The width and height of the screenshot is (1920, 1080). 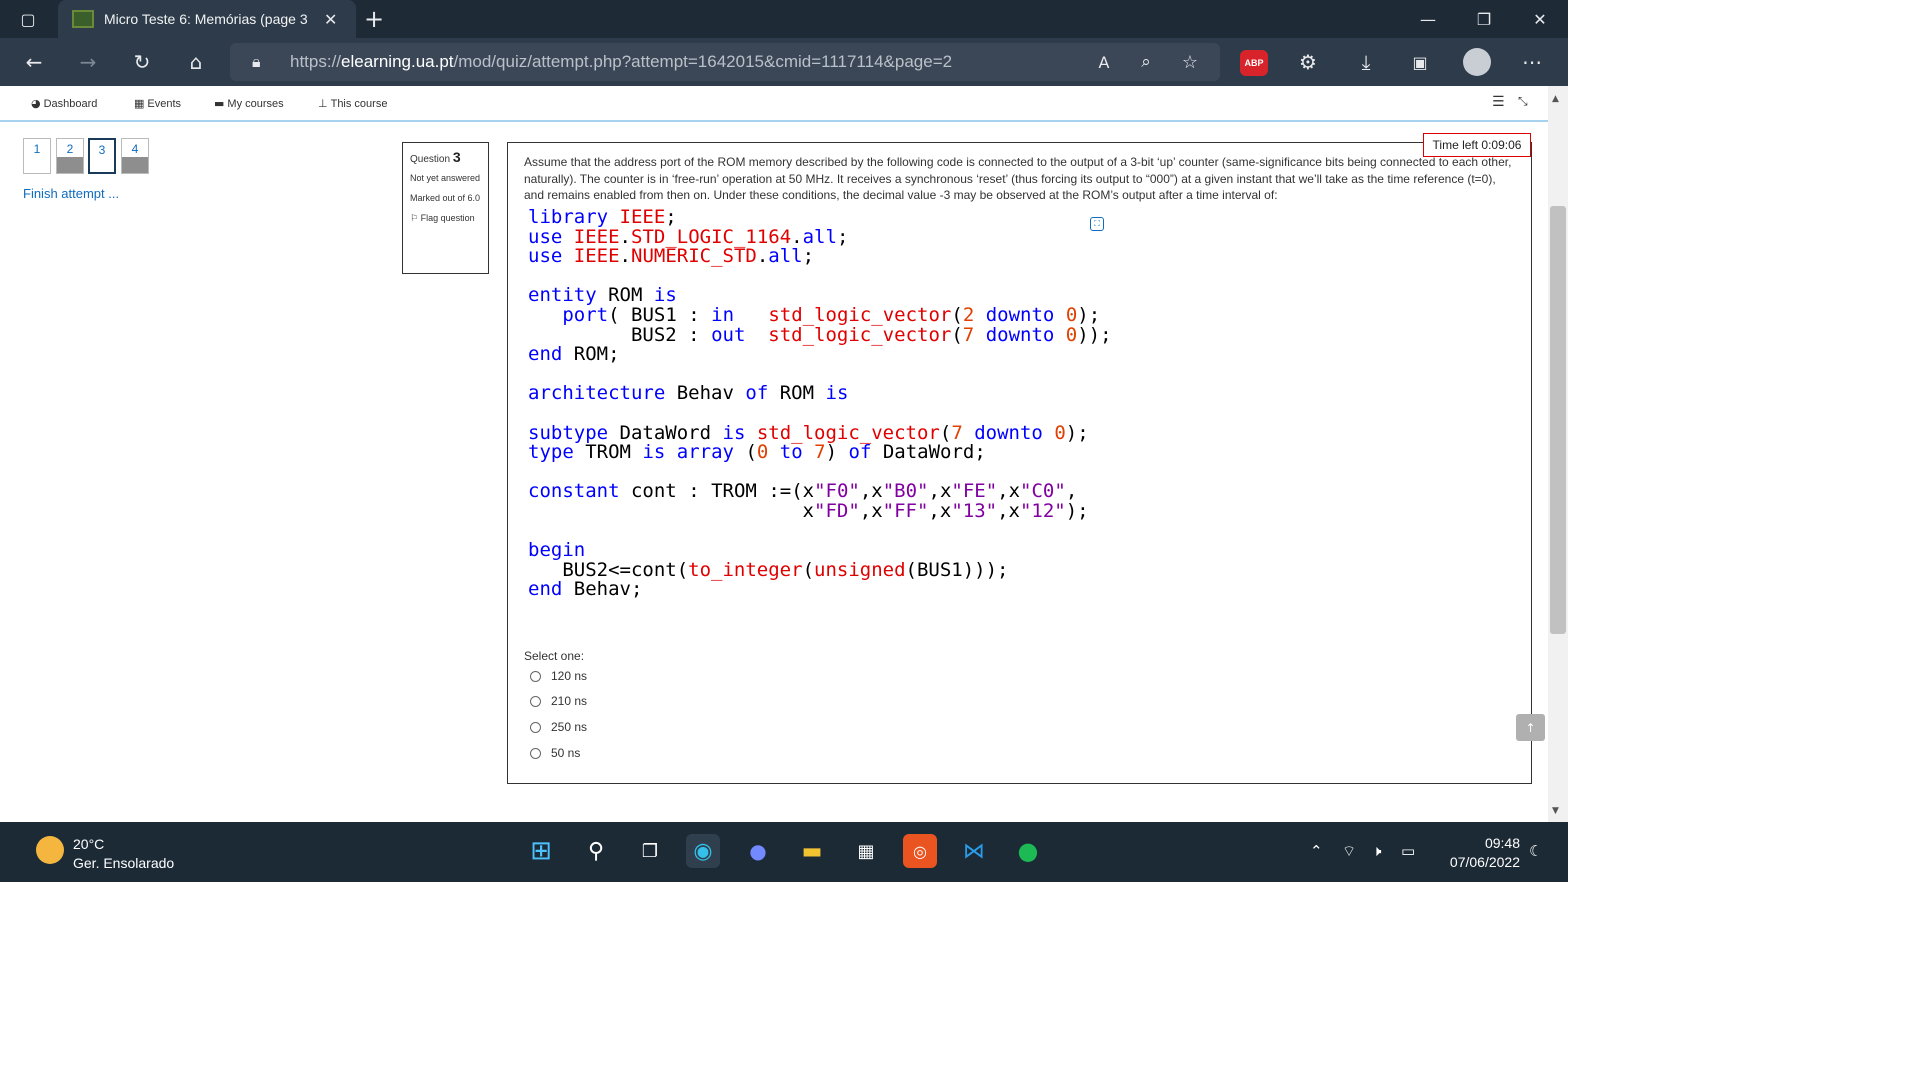 What do you see at coordinates (256, 61) in the screenshot?
I see `lock-icon: 🔒︎` at bounding box center [256, 61].